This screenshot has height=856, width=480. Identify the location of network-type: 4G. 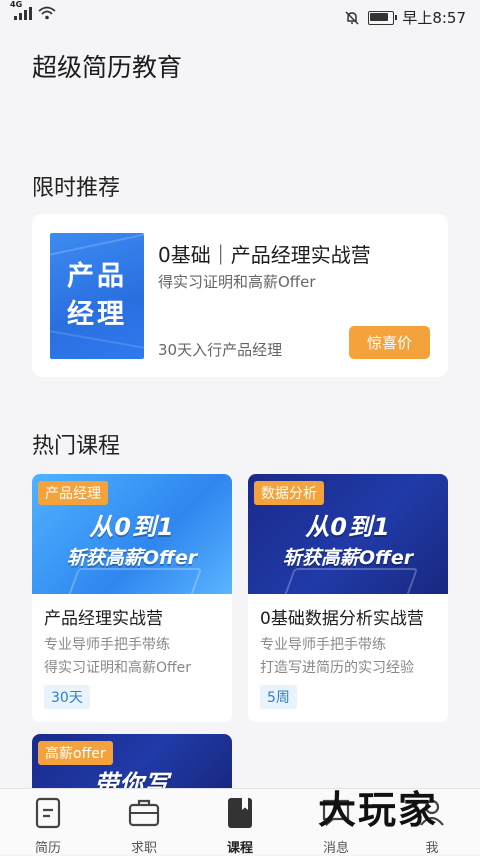
(16, 4).